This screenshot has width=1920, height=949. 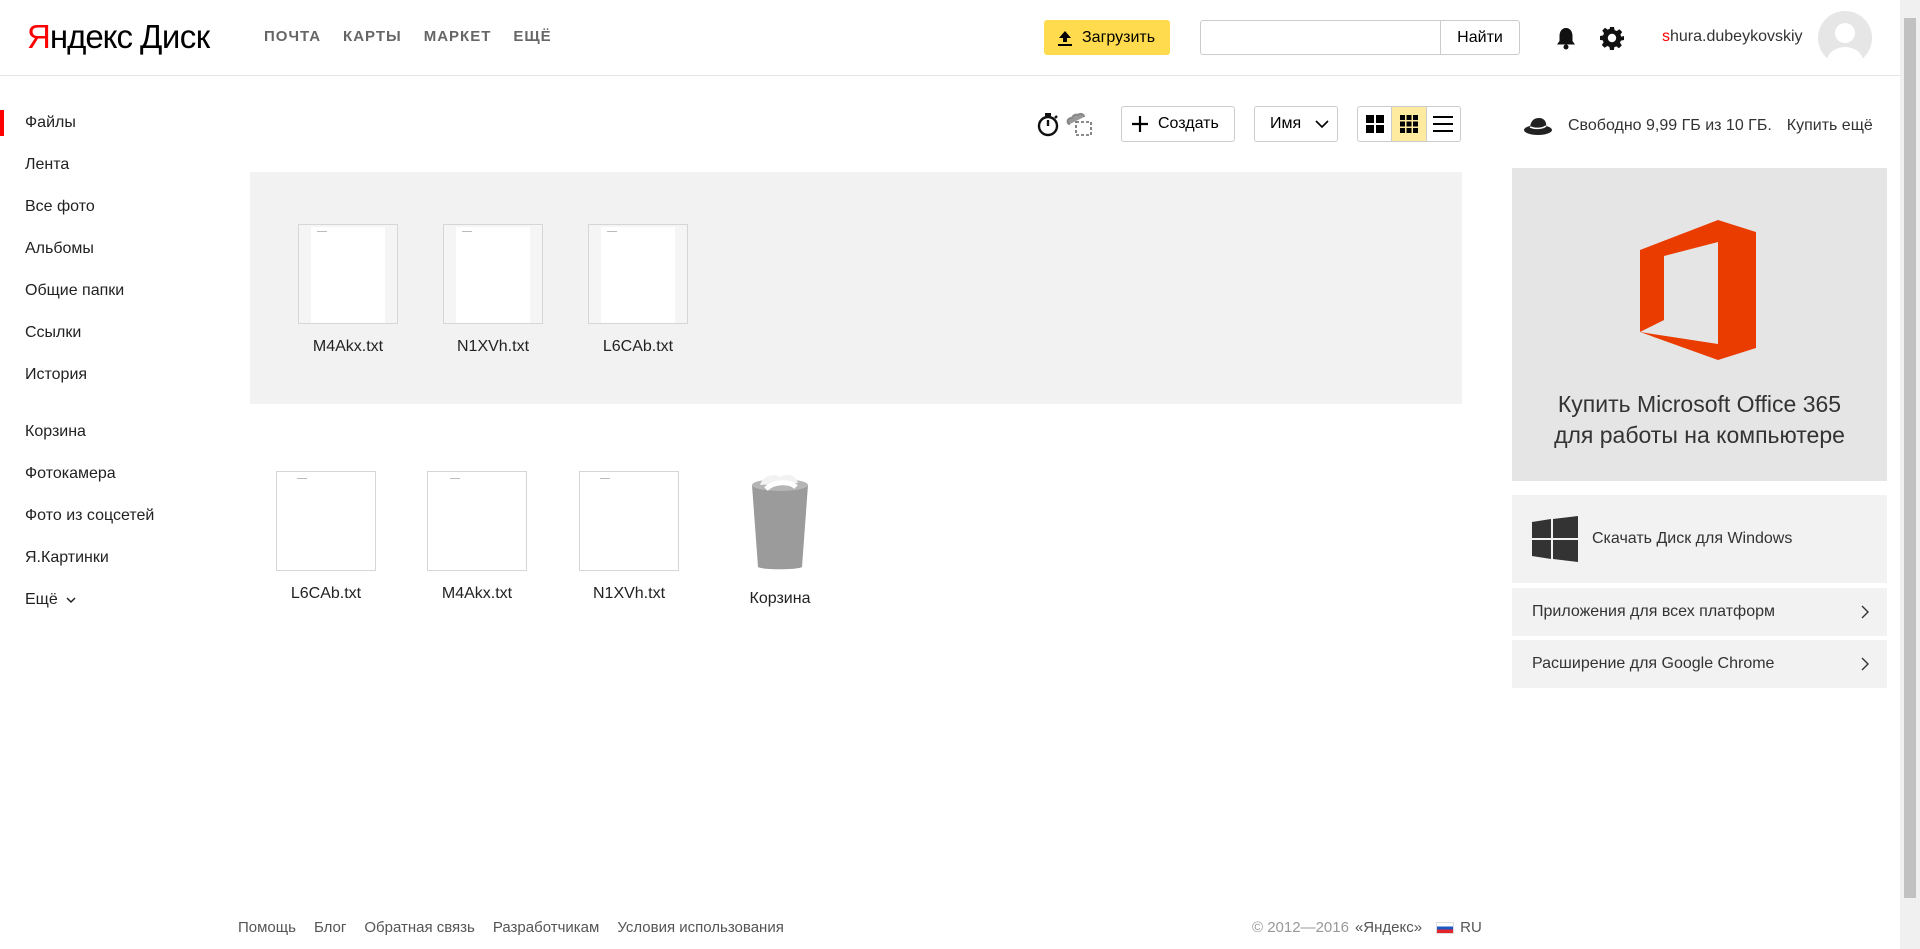 I want to click on logo-yandex: Яндекс, so click(x=80, y=37).